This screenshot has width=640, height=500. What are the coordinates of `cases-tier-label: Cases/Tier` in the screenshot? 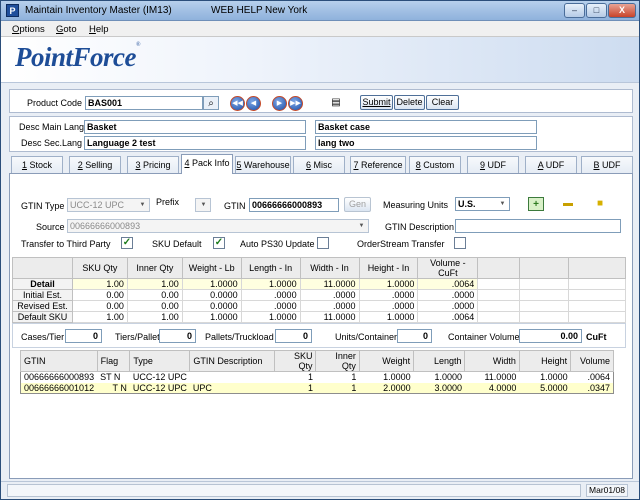 It's located at (43, 337).